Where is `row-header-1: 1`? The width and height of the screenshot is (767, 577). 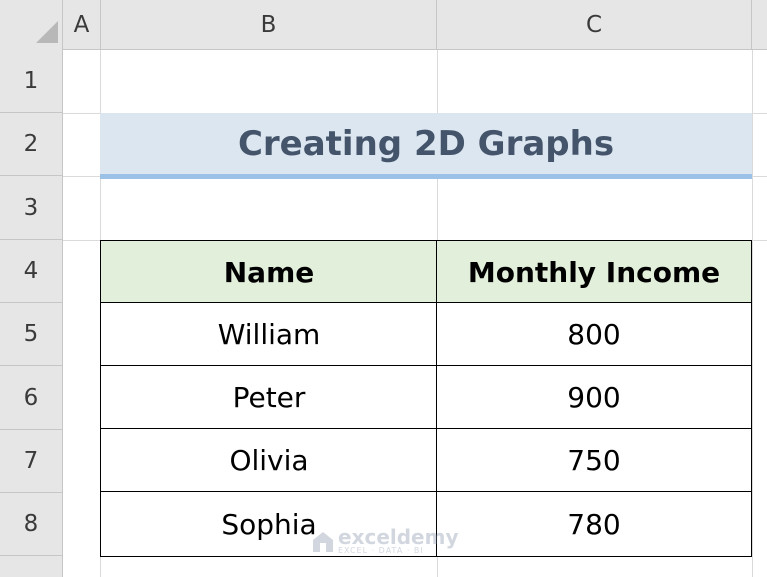 row-header-1: 1 is located at coordinates (31, 81).